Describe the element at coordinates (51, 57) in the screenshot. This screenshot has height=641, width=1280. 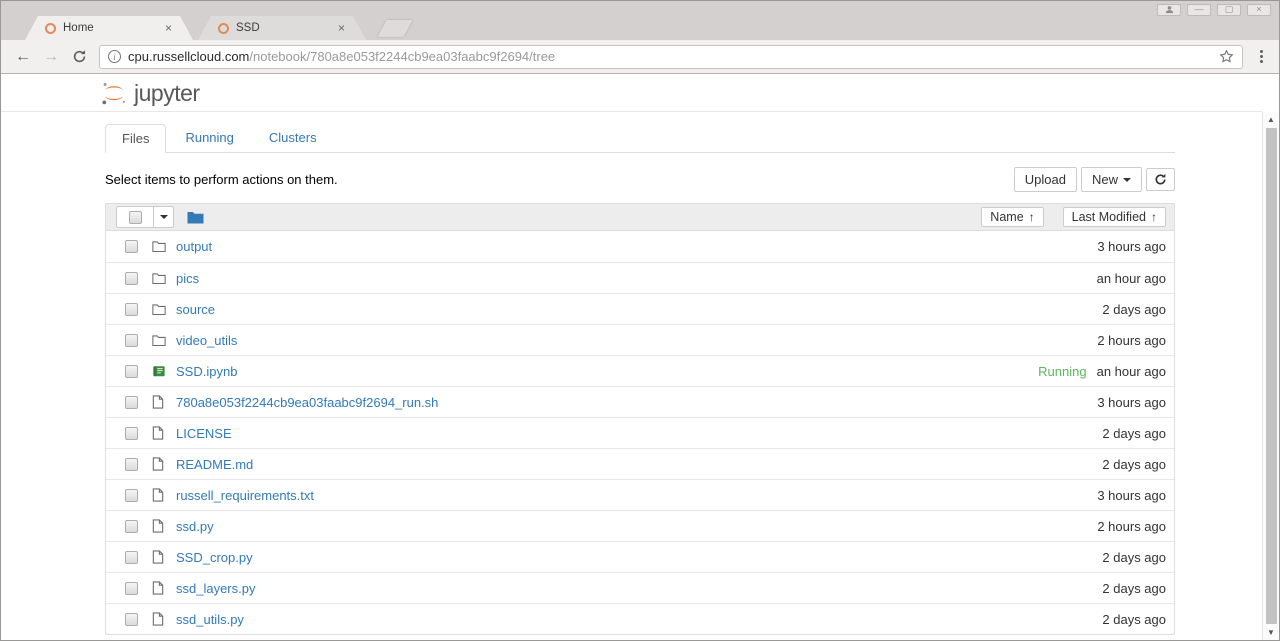
I see `forward-icon: →` at that location.